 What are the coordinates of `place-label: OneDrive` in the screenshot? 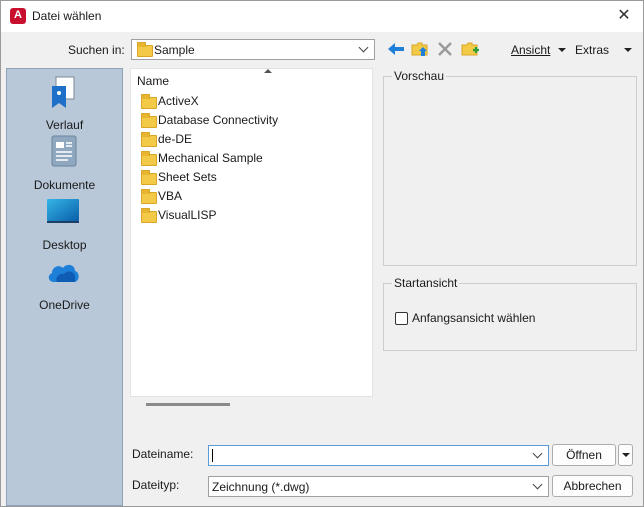 It's located at (64, 305).